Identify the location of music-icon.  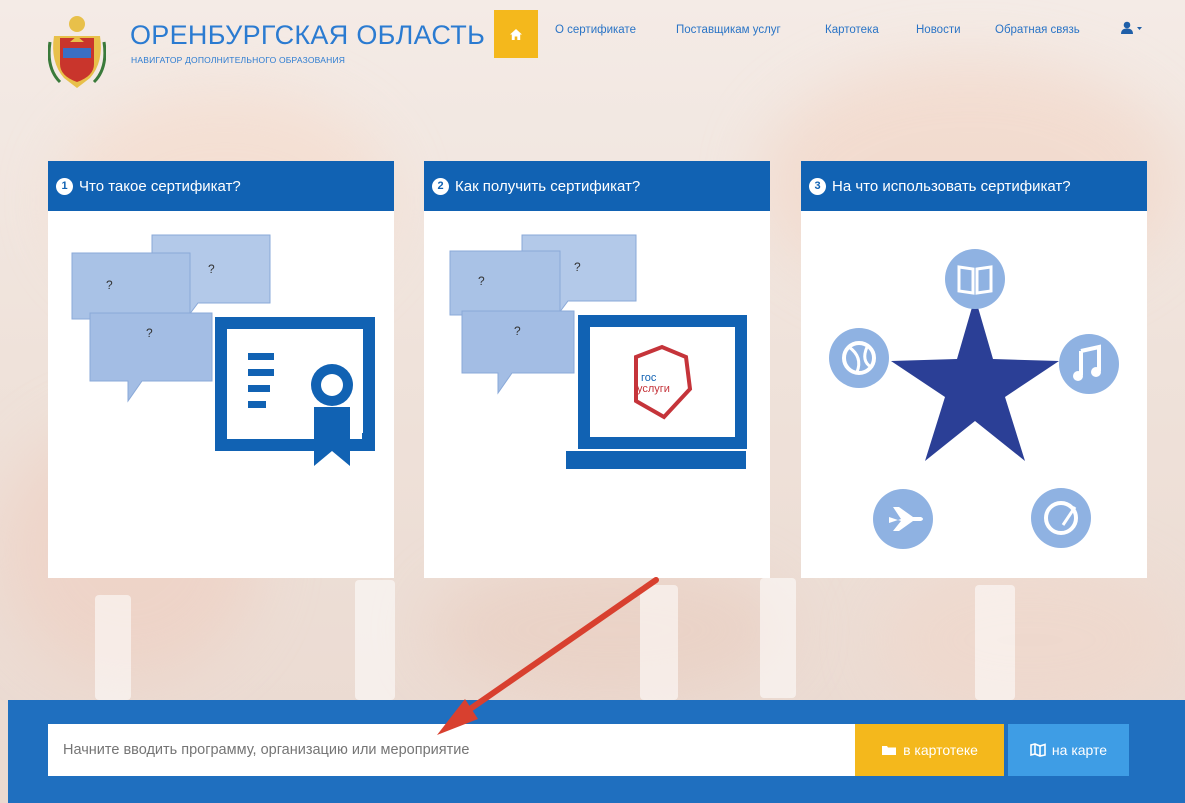
(1089, 364).